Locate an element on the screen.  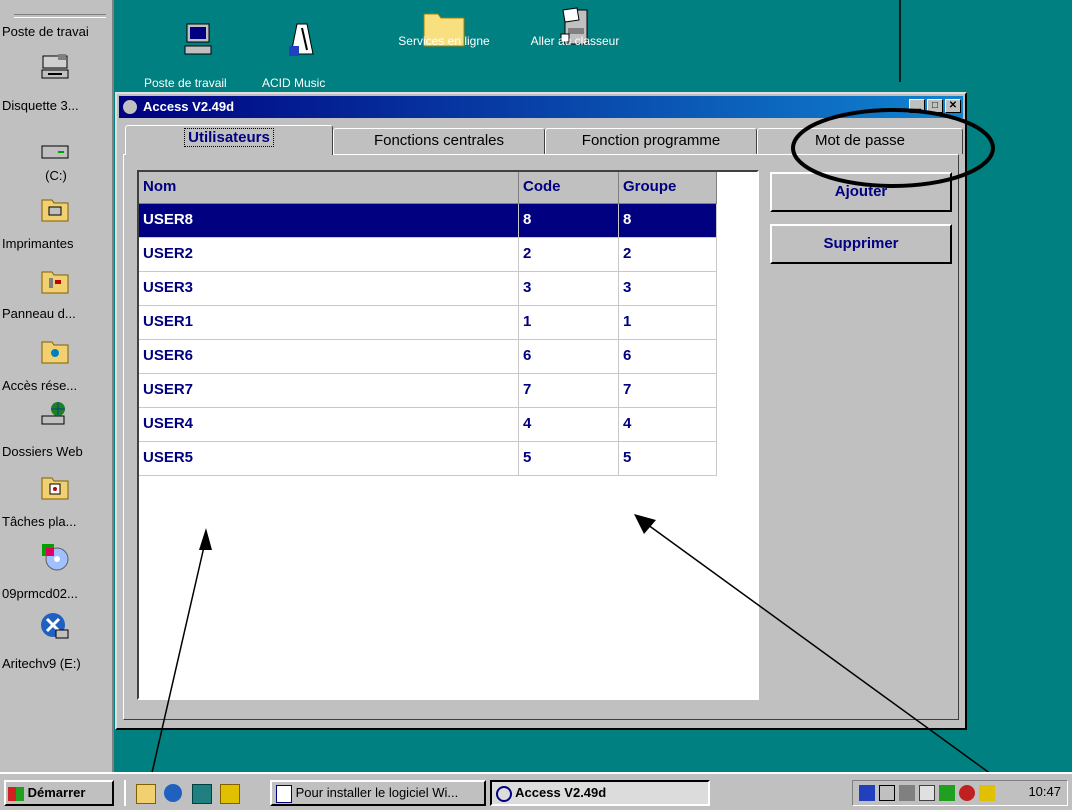
warning-icon is located at coordinates (230, 794).